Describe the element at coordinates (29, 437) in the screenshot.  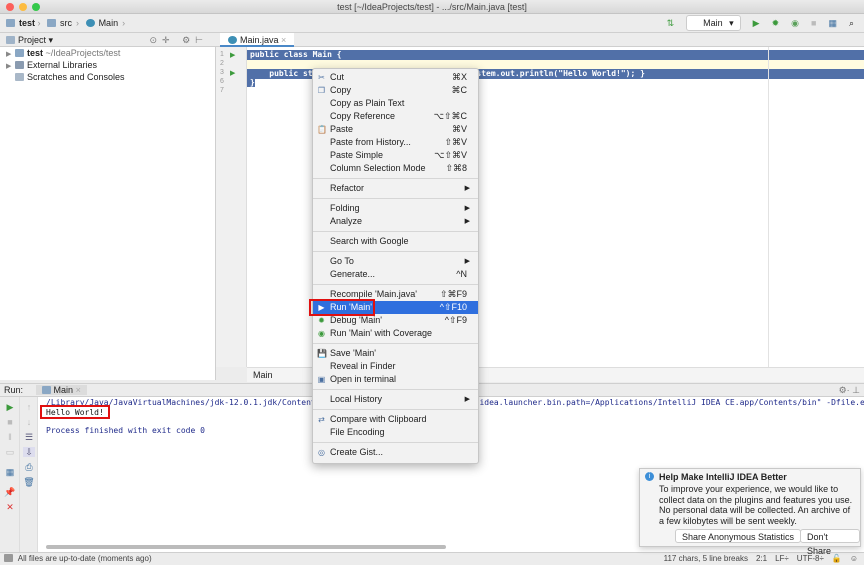
I see `soft-wrap-icon: ☰` at that location.